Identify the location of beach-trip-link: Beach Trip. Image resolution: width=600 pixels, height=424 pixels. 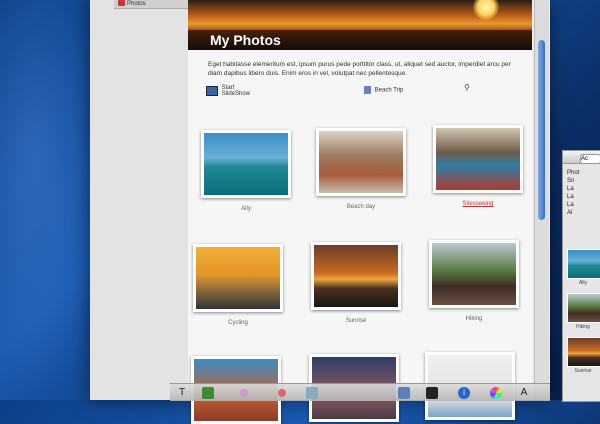
(383, 90).